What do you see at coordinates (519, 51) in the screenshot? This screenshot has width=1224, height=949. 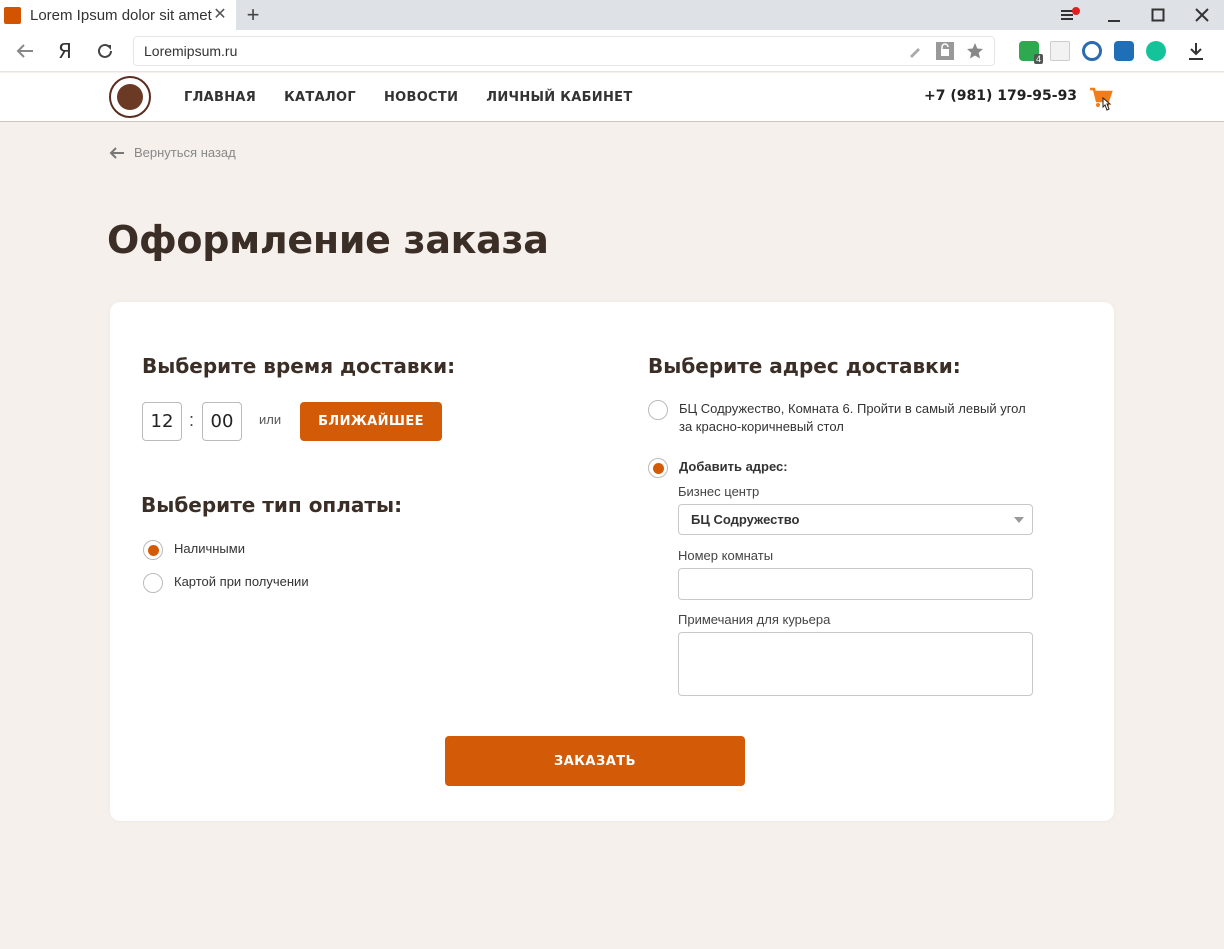 I see `url-text: Loremipsum.ru` at bounding box center [519, 51].